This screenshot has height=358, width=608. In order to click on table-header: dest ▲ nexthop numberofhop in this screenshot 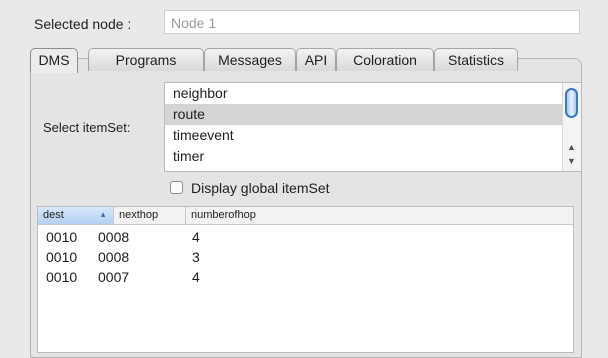, I will do `click(305, 216)`.